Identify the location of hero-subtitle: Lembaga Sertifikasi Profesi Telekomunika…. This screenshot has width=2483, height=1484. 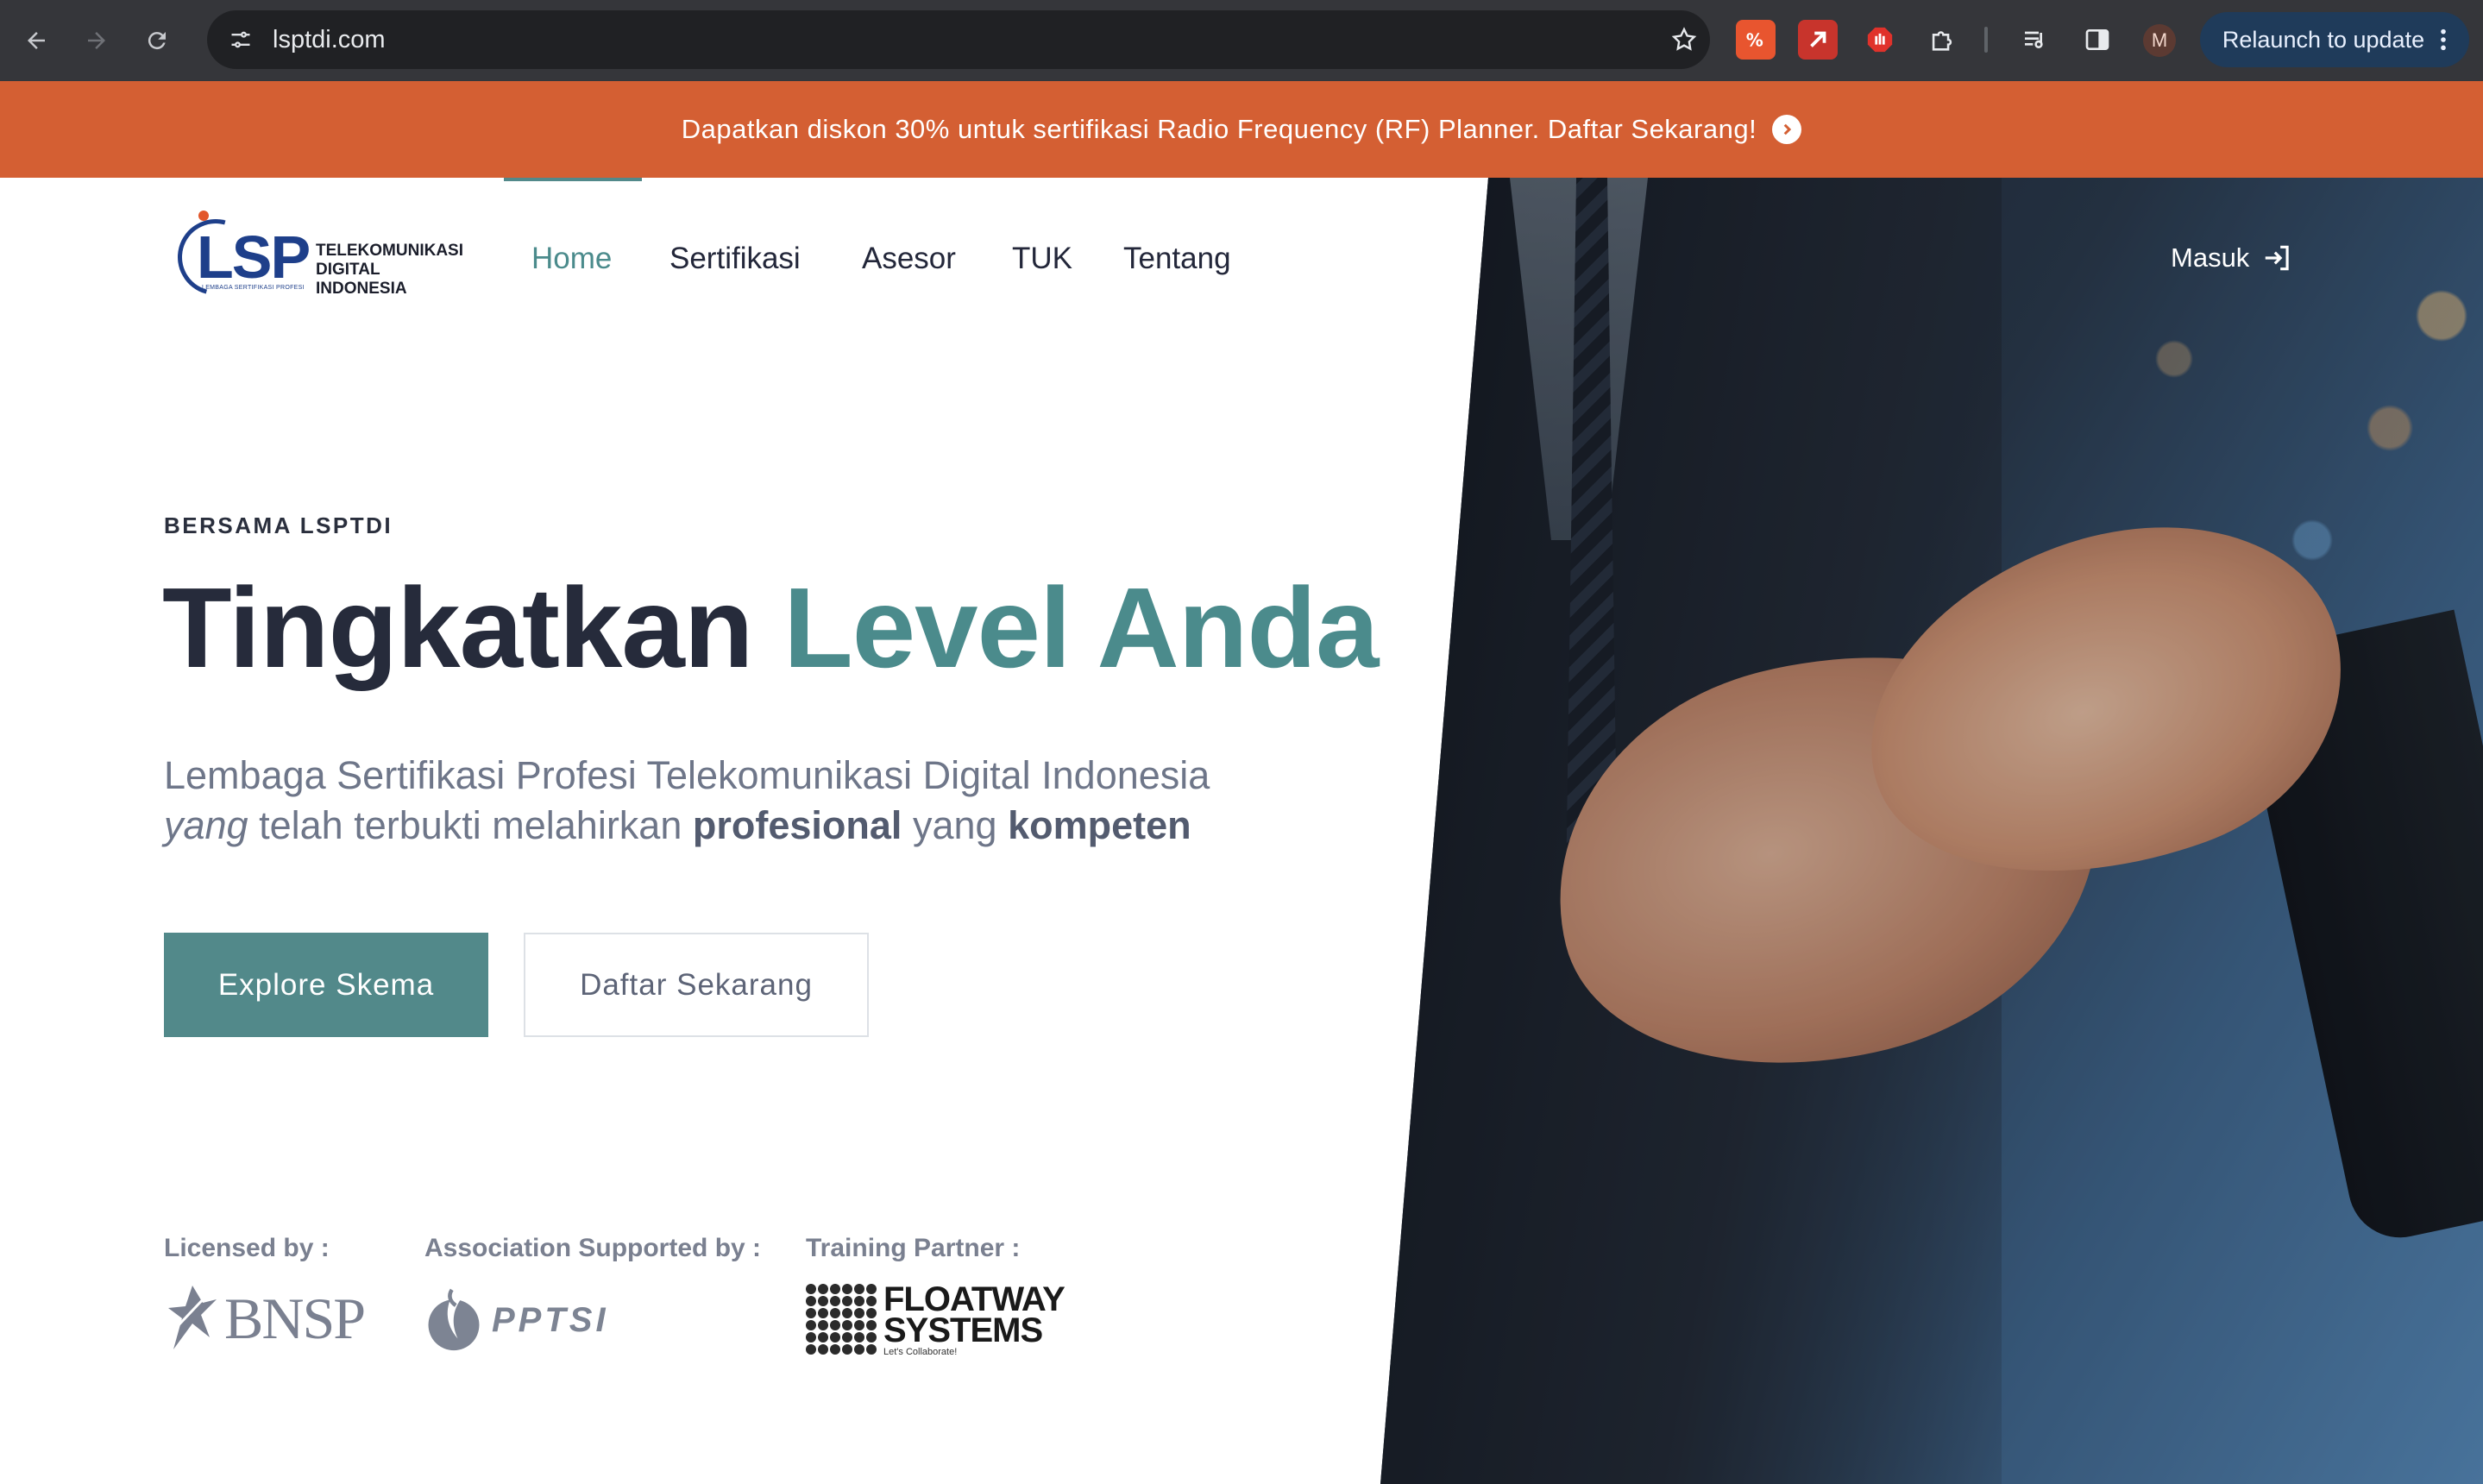
(803, 801).